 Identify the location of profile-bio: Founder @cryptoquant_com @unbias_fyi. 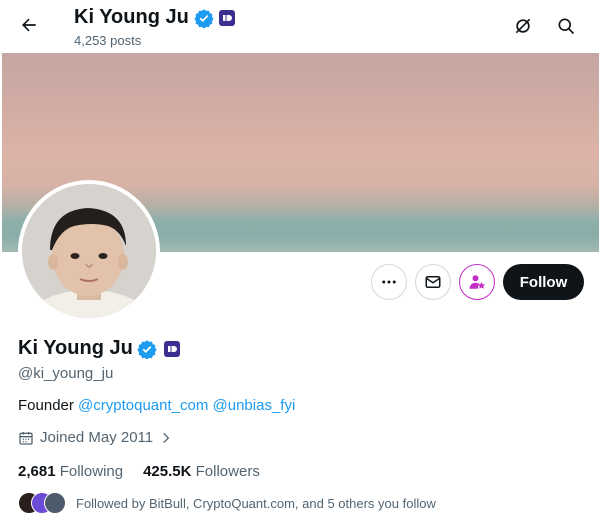
(156, 405).